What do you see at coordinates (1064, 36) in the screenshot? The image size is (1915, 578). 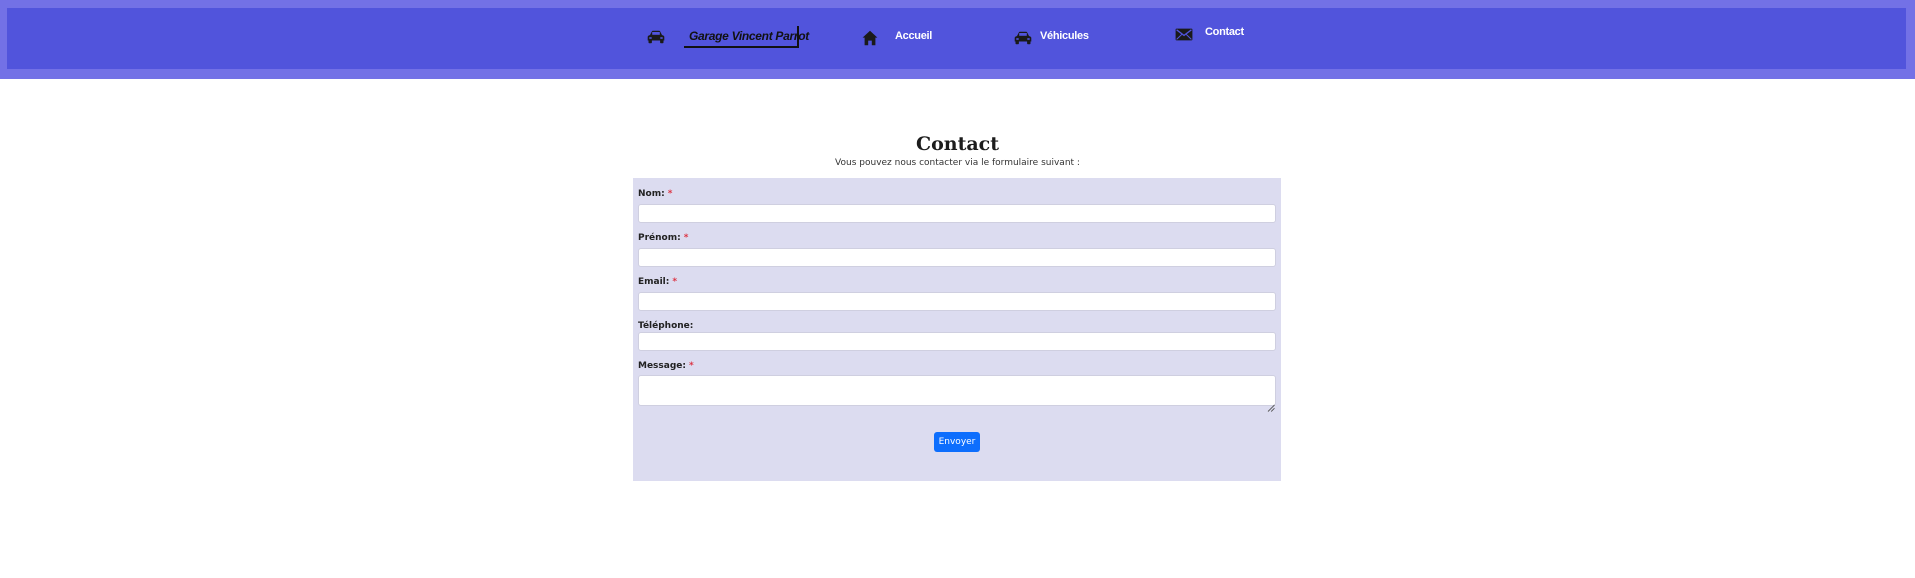 I see `nav-link-vehicules: Véhicules` at bounding box center [1064, 36].